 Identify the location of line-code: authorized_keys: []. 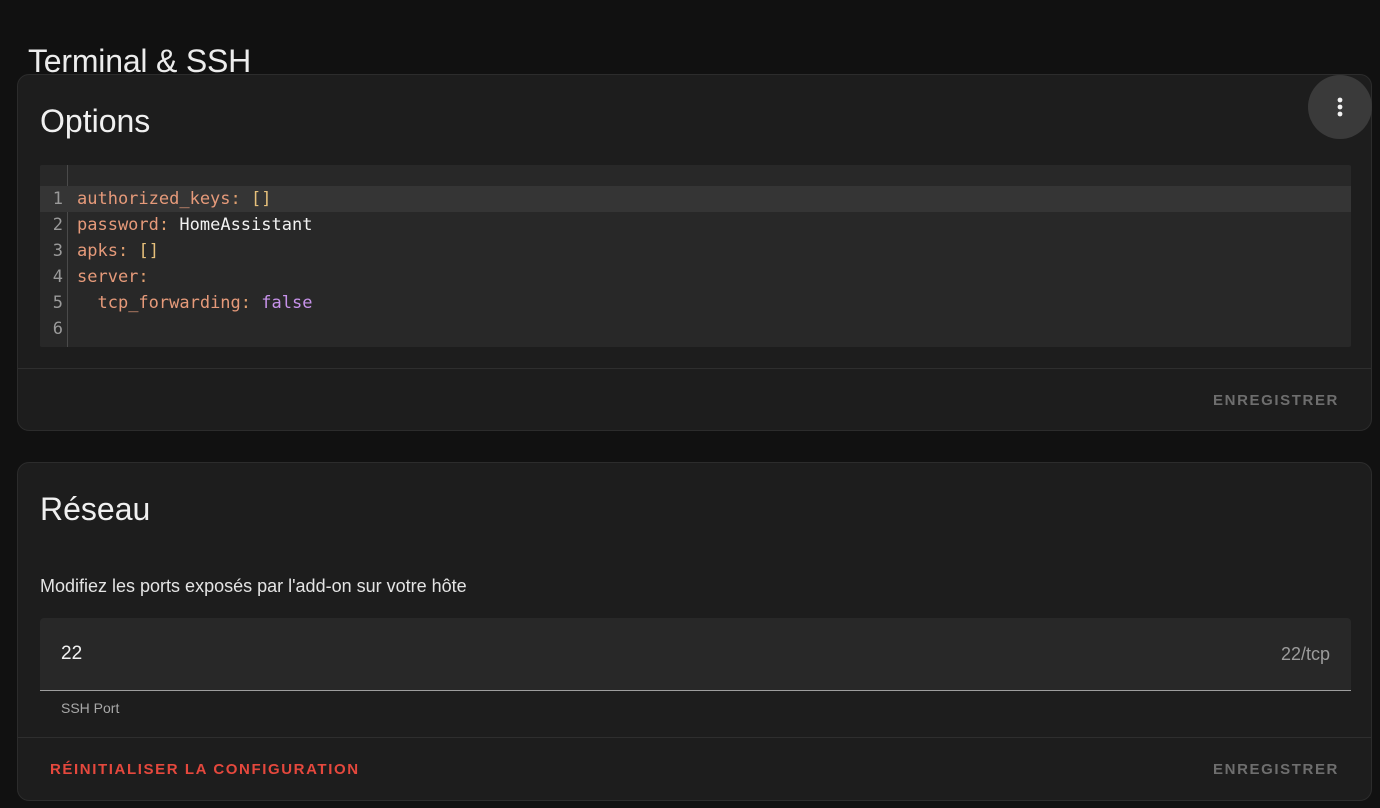
(174, 199).